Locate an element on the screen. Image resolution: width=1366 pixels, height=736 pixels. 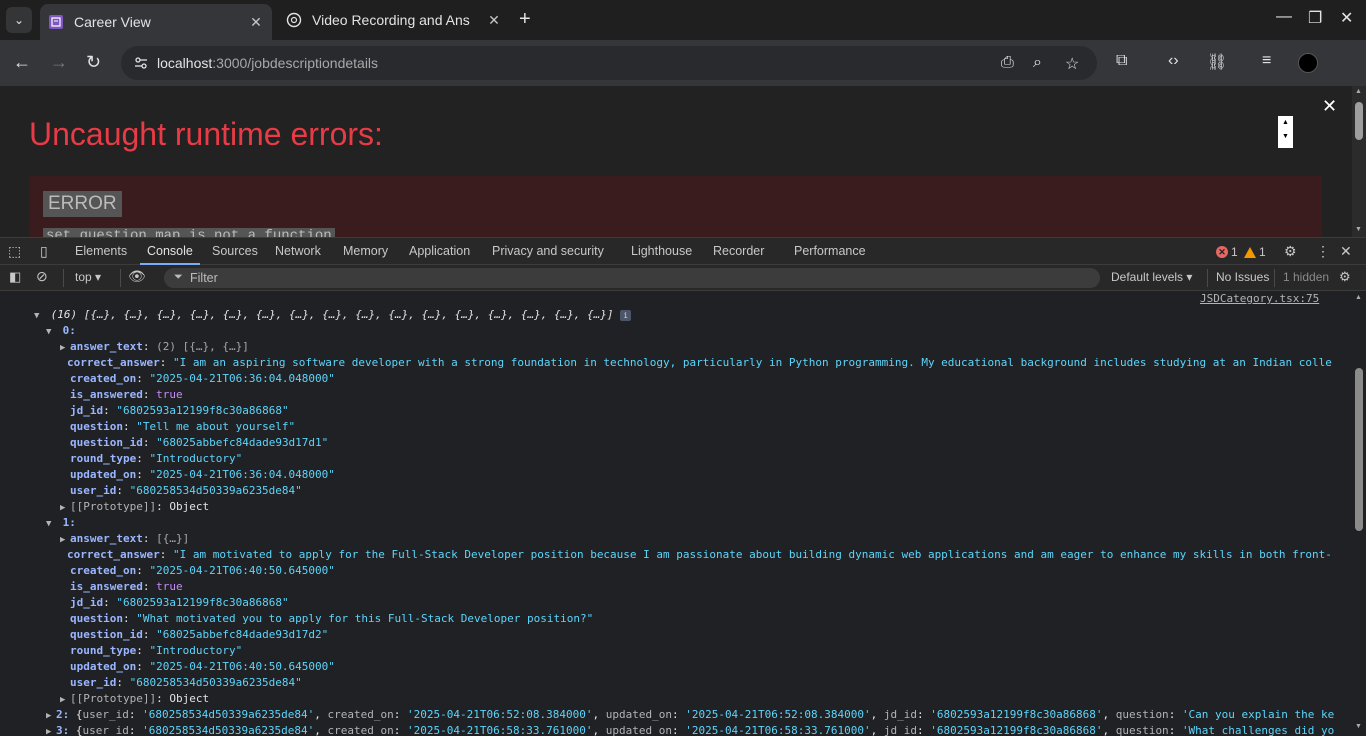
page-scrollbar-thumb is located at coordinates (1359, 121).